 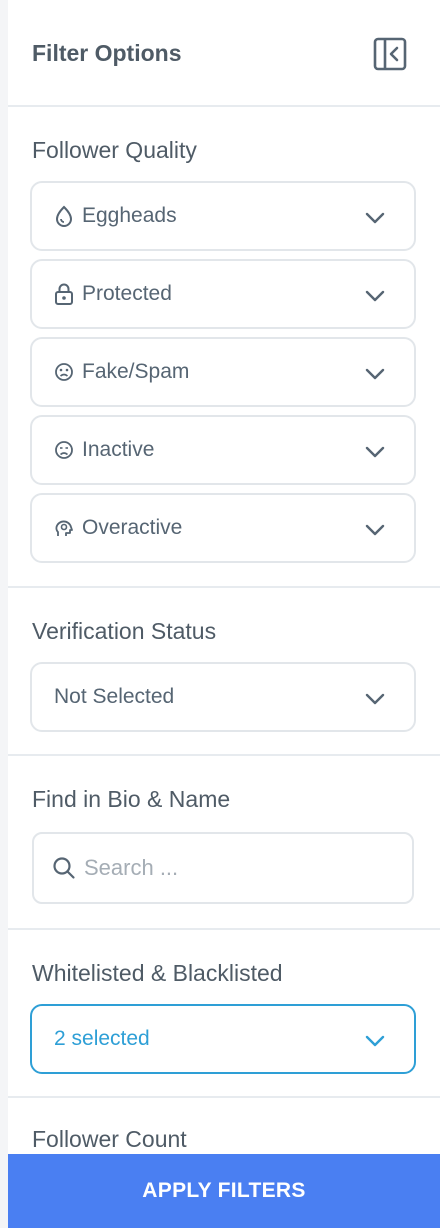 What do you see at coordinates (157, 973) in the screenshot?
I see `section-title: Whitelisted & Blacklisted` at bounding box center [157, 973].